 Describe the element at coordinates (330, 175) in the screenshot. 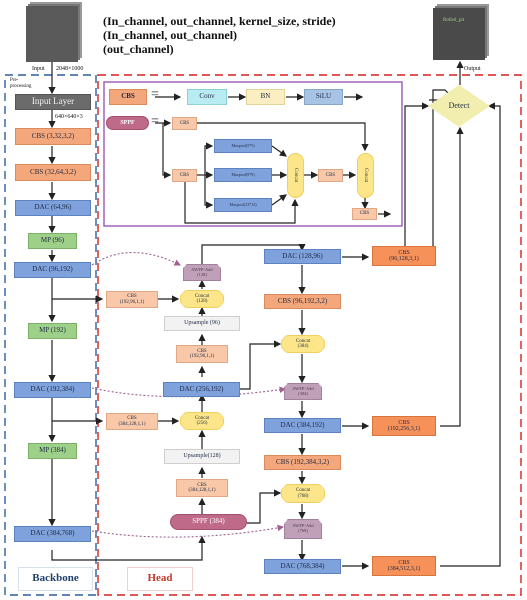

I see `sppf-cbs-mid: CBS` at that location.